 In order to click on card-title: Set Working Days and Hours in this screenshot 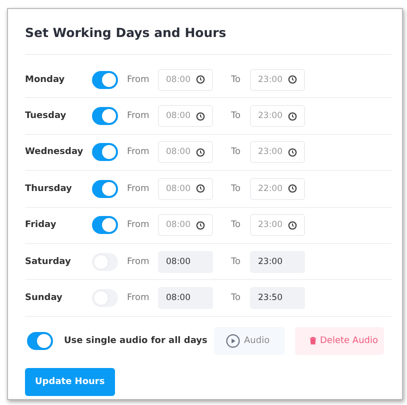, I will do `click(208, 40)`.